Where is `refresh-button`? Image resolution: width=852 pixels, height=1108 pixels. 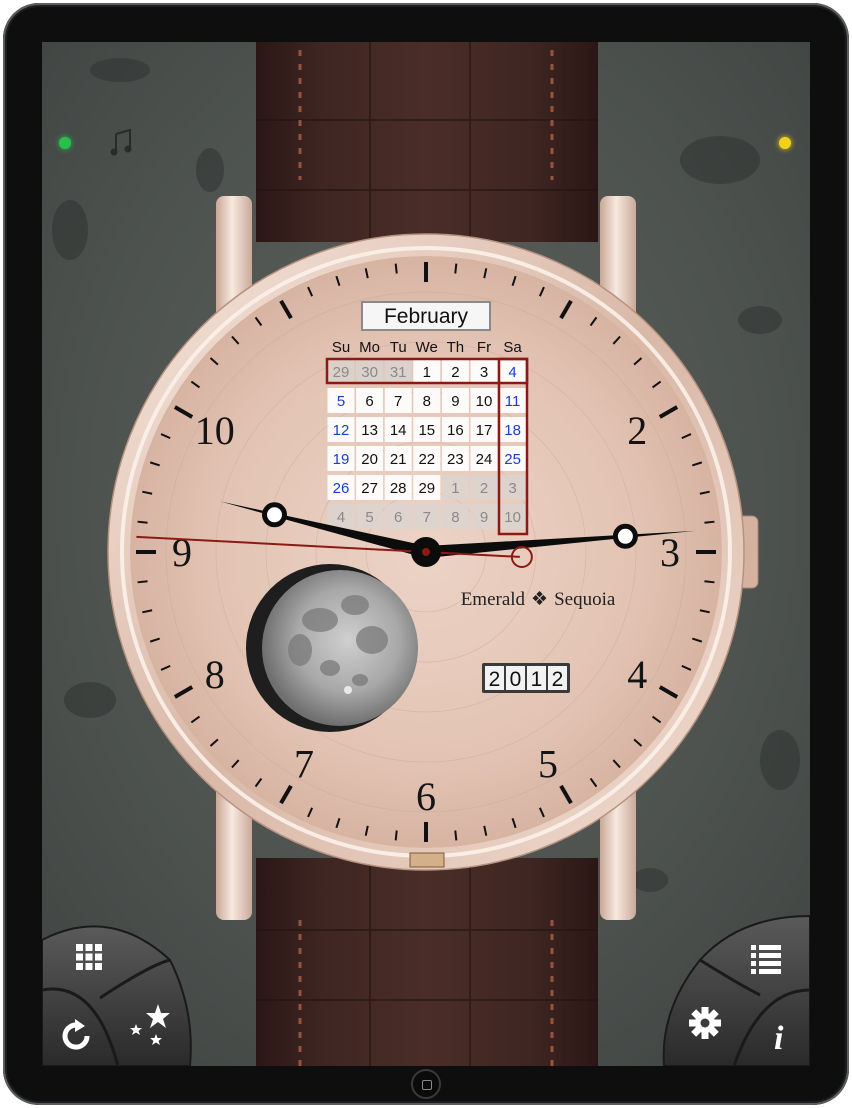
refresh-button is located at coordinates (76, 1036).